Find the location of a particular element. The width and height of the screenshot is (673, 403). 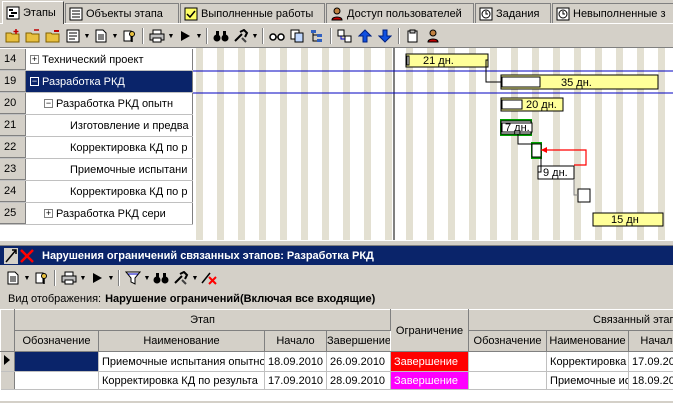

tab-label: Этапы is located at coordinates (39, 13).